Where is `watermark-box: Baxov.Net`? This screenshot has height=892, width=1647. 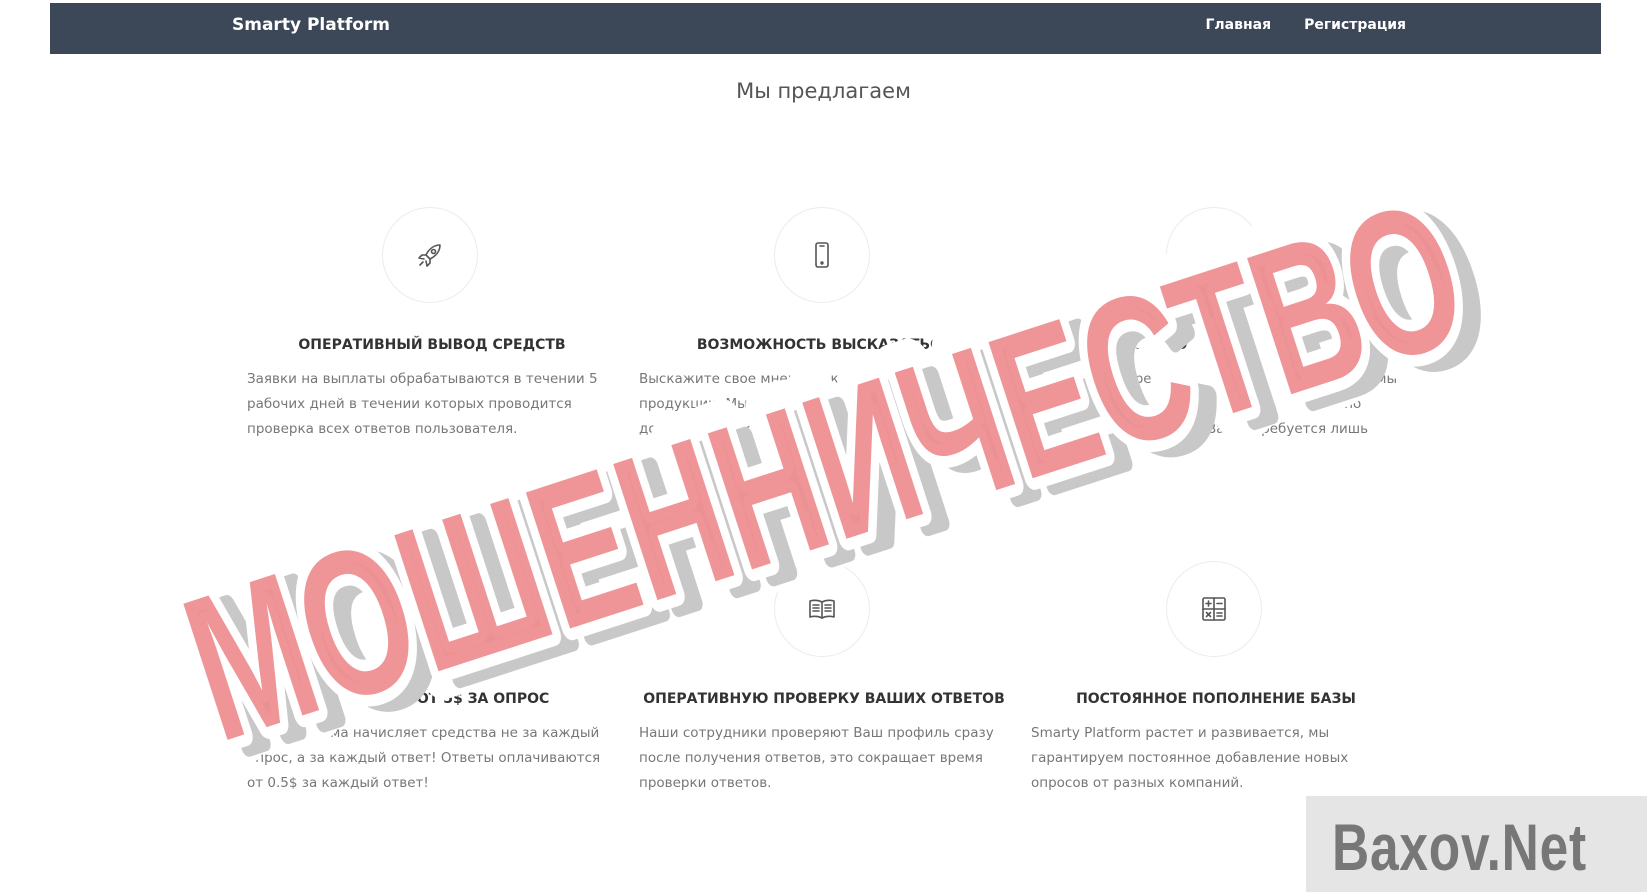
watermark-box: Baxov.Net is located at coordinates (1476, 844).